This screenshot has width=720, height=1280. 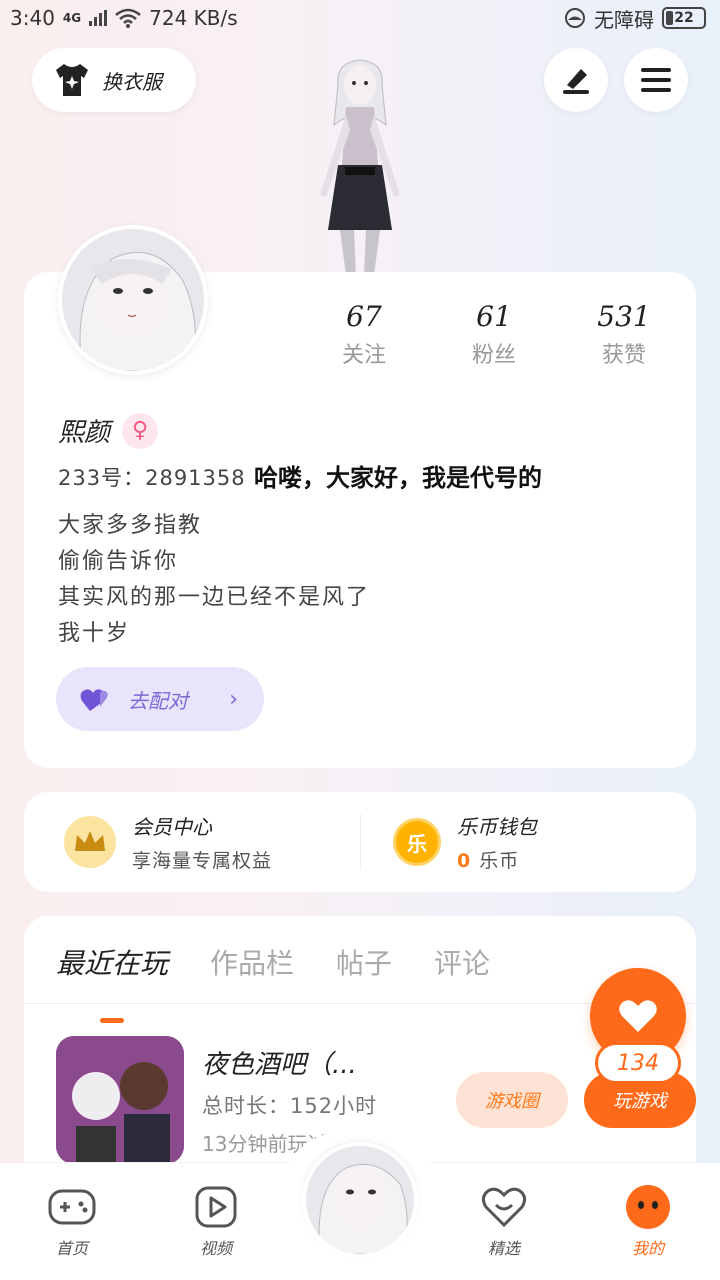 I want to click on nav-home: 首页, so click(x=72, y=1221).